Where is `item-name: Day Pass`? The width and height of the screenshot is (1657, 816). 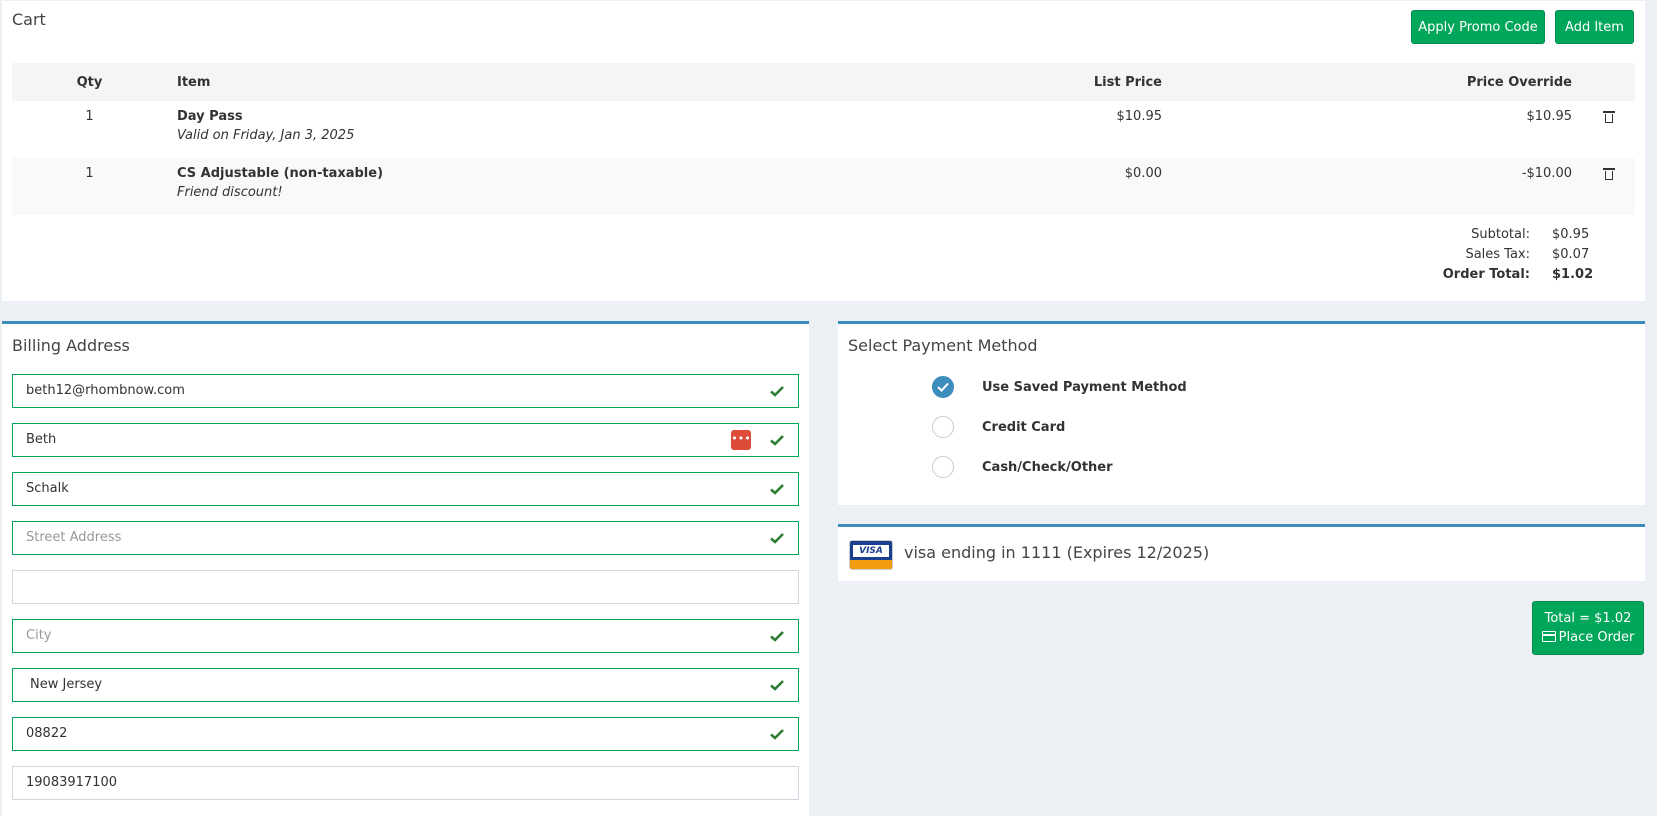
item-name: Day Pass is located at coordinates (210, 116).